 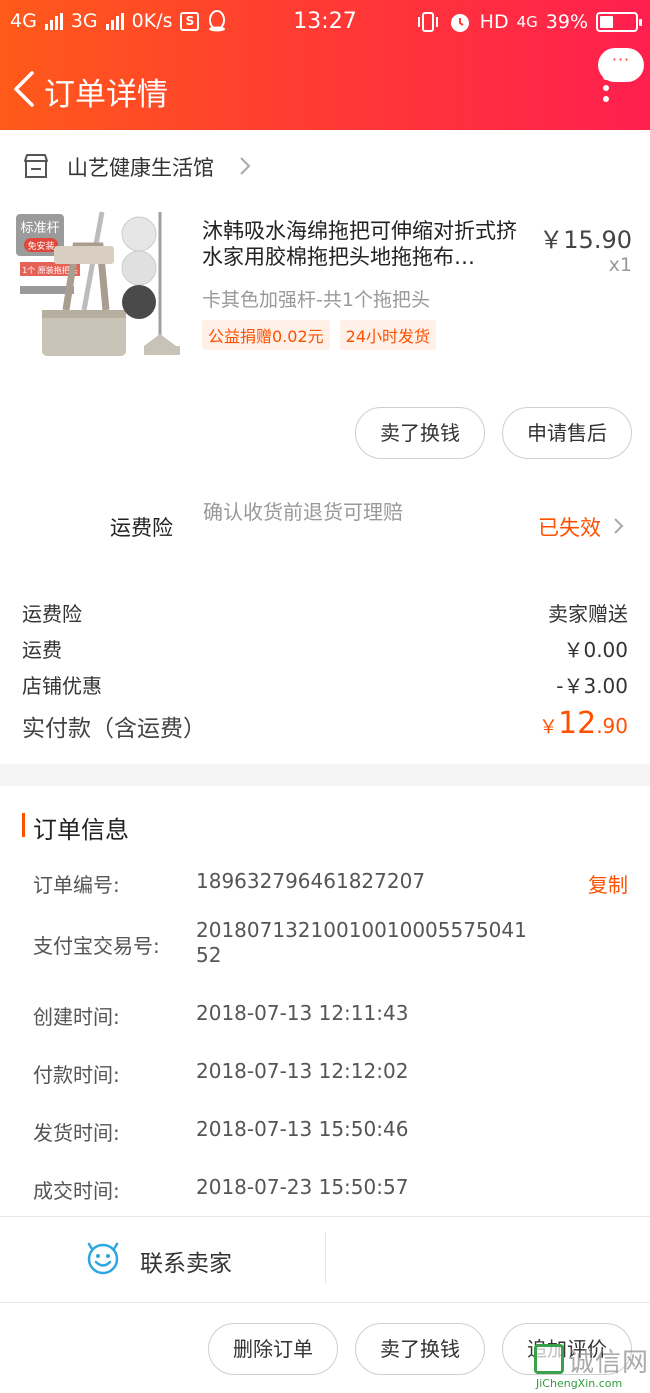 I want to click on vertical-divider, so click(x=325, y=1258).